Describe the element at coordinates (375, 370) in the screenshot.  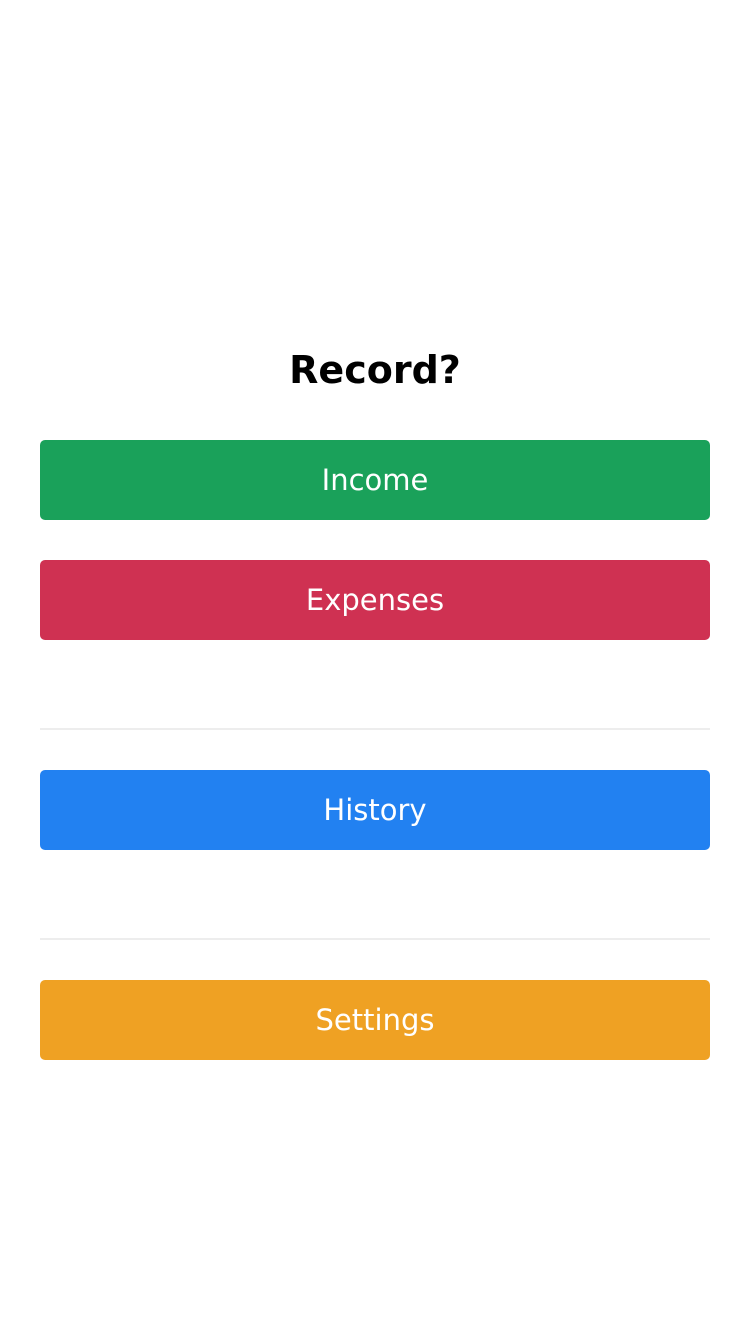
I see `page-title: Record?` at that location.